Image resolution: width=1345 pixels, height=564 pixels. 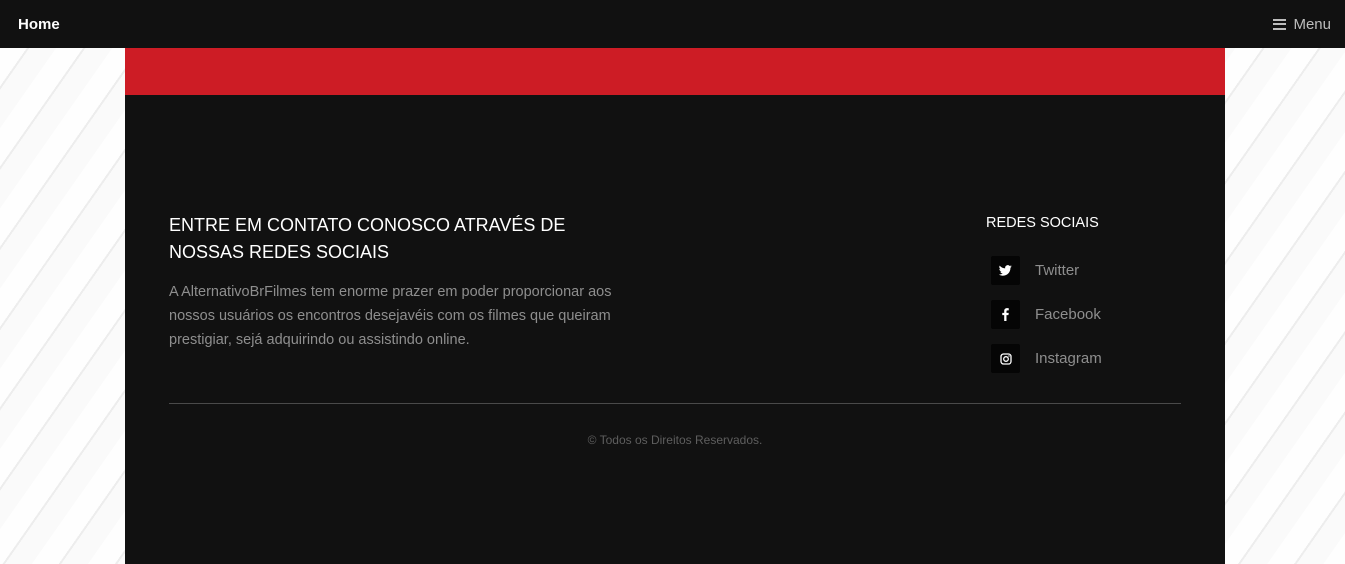 What do you see at coordinates (675, 71) in the screenshot?
I see `red-accent-band` at bounding box center [675, 71].